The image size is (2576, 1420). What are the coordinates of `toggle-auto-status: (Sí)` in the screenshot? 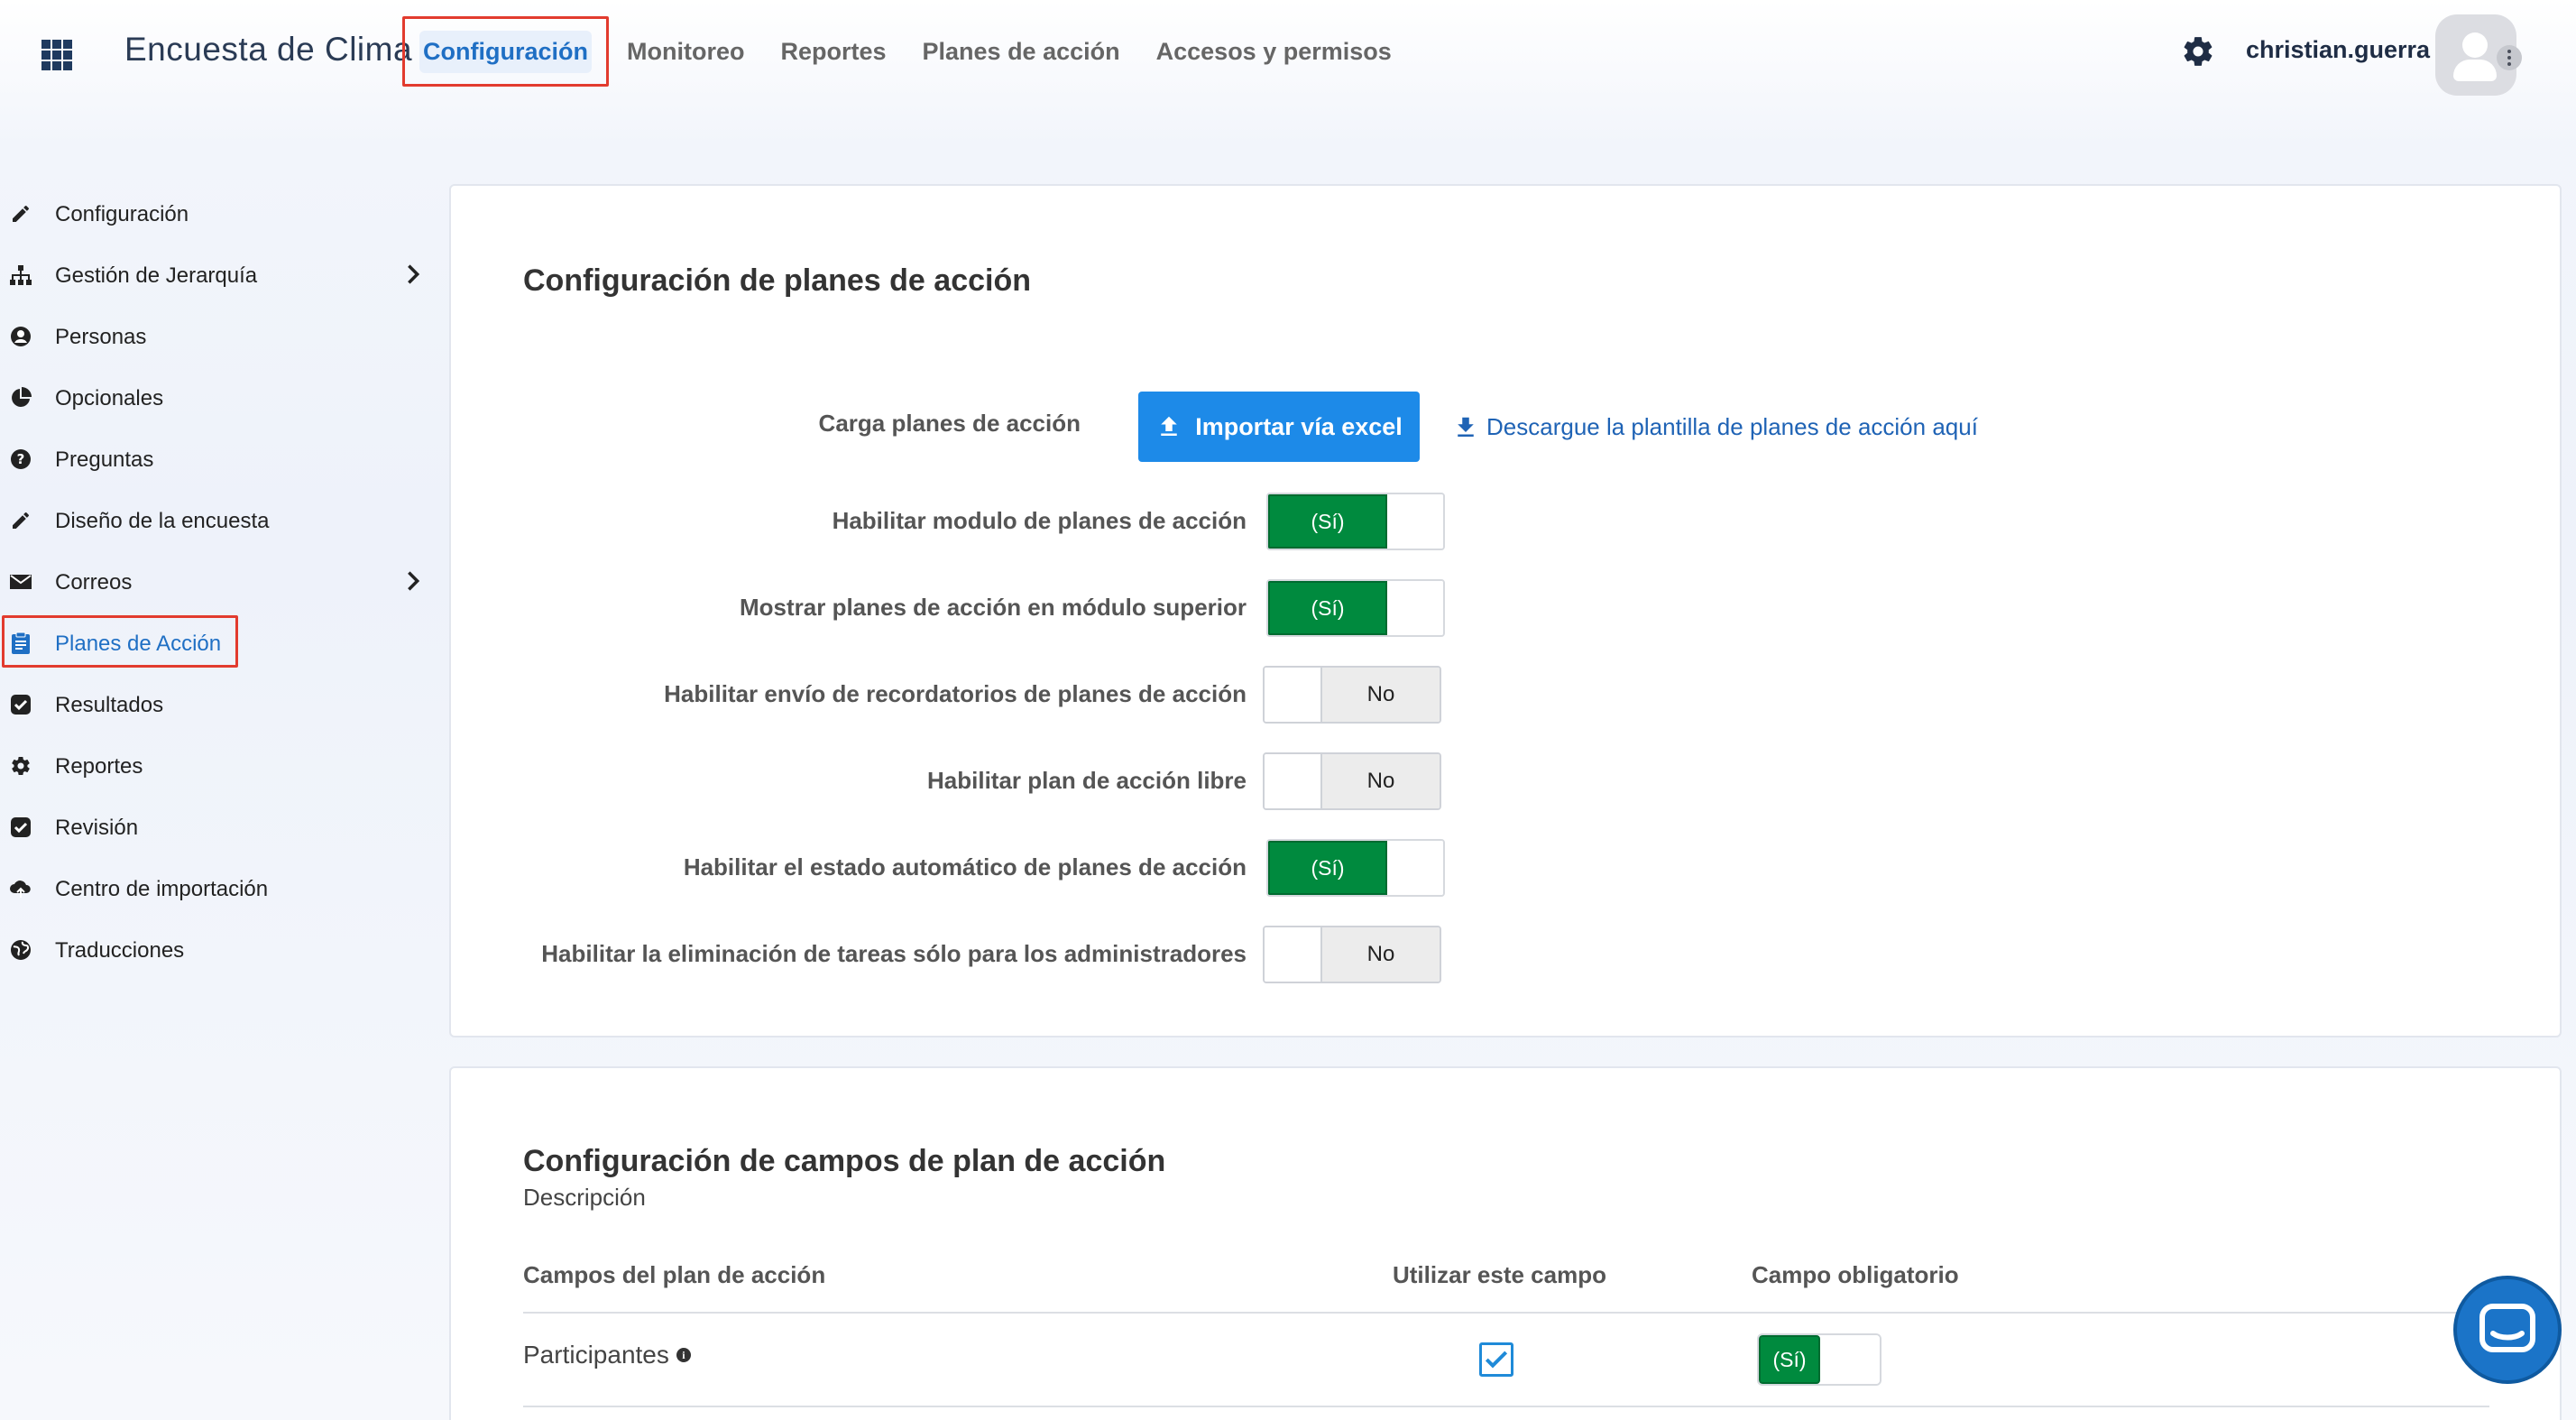 It's located at (1356, 868).